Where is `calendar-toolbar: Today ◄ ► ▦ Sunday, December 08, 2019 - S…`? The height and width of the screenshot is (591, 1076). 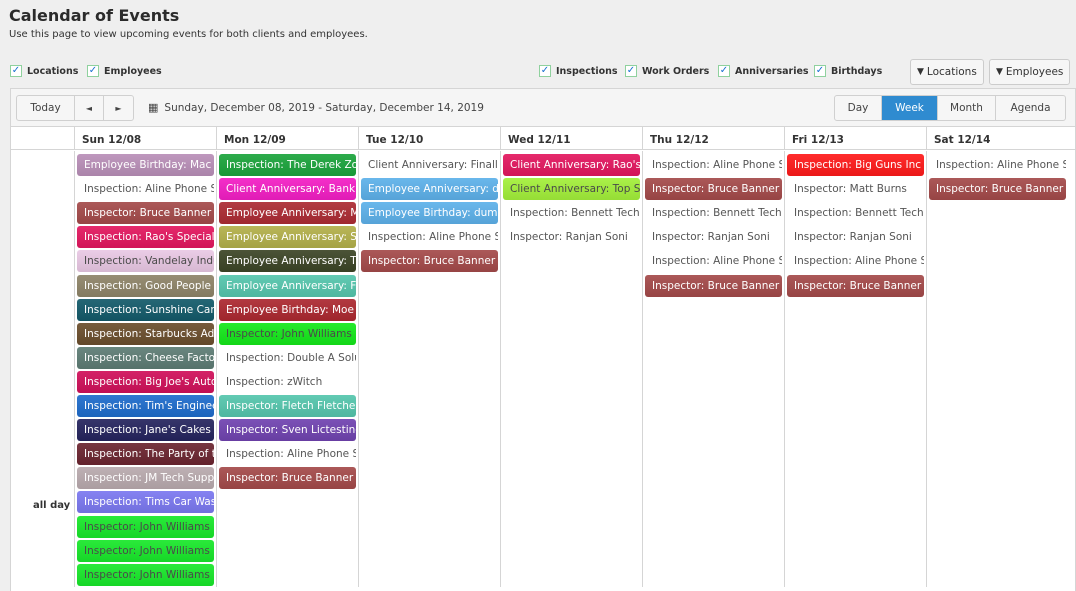
calendar-toolbar: Today ◄ ► ▦ Sunday, December 08, 2019 - S… is located at coordinates (543, 108).